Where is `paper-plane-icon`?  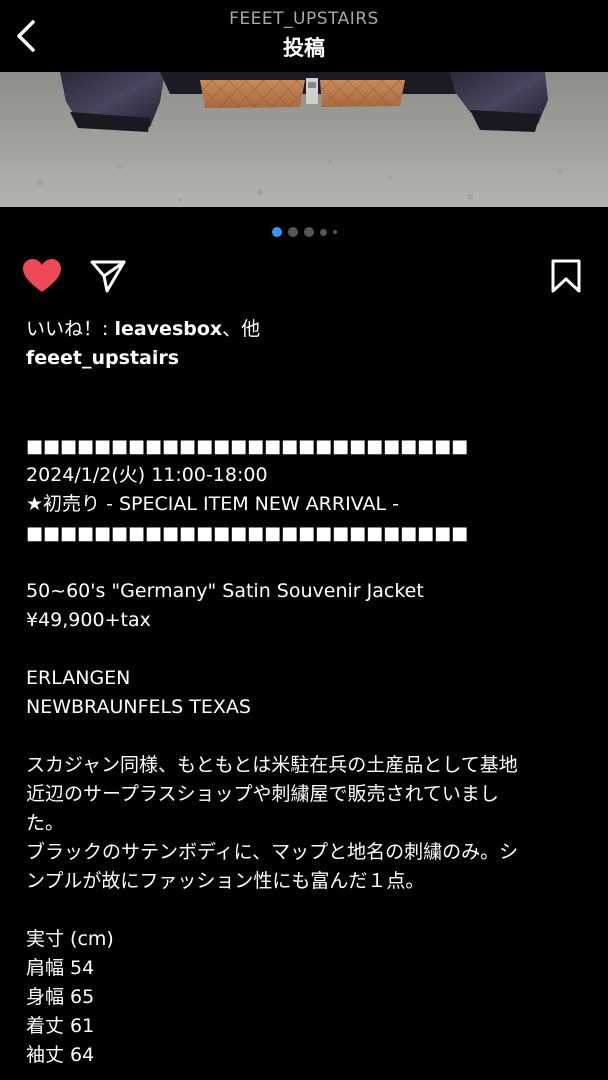 paper-plane-icon is located at coordinates (108, 276).